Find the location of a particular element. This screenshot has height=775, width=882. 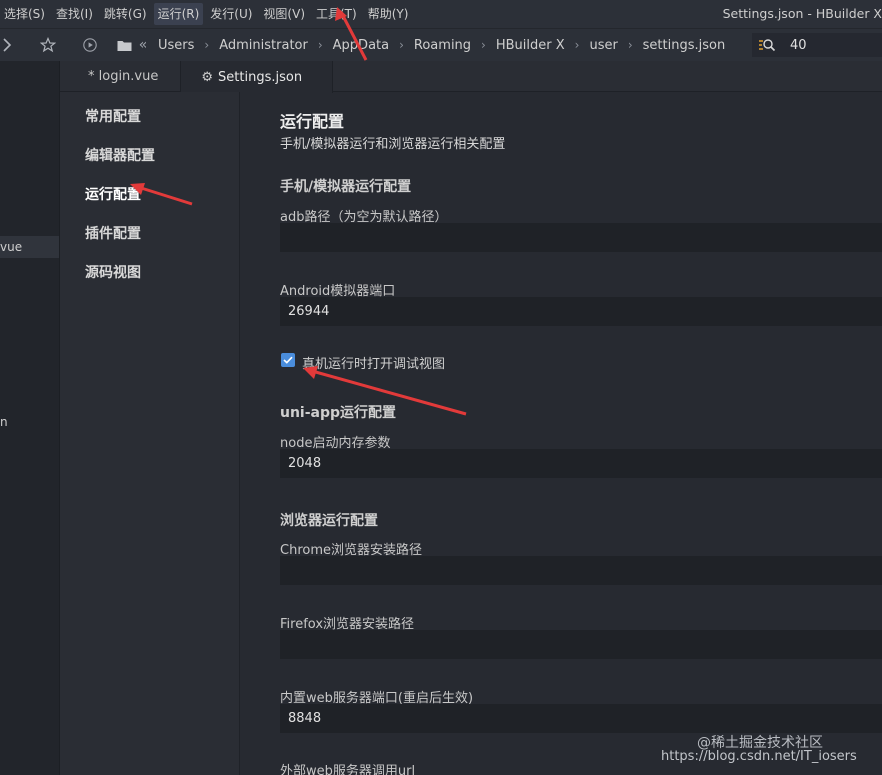

breadcrumb-item: Users is located at coordinates (176, 45).